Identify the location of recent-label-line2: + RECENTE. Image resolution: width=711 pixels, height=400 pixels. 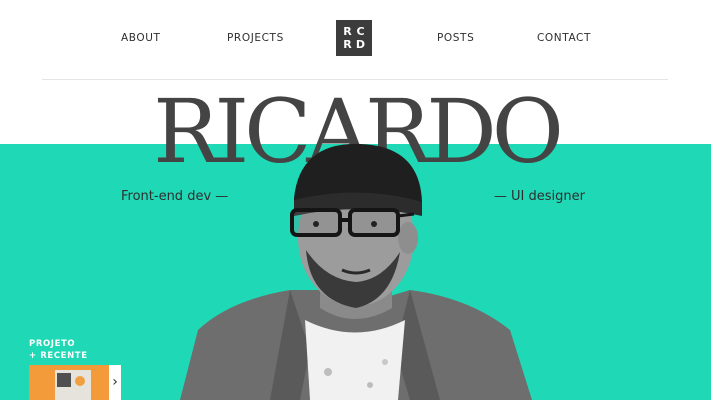
(58, 356).